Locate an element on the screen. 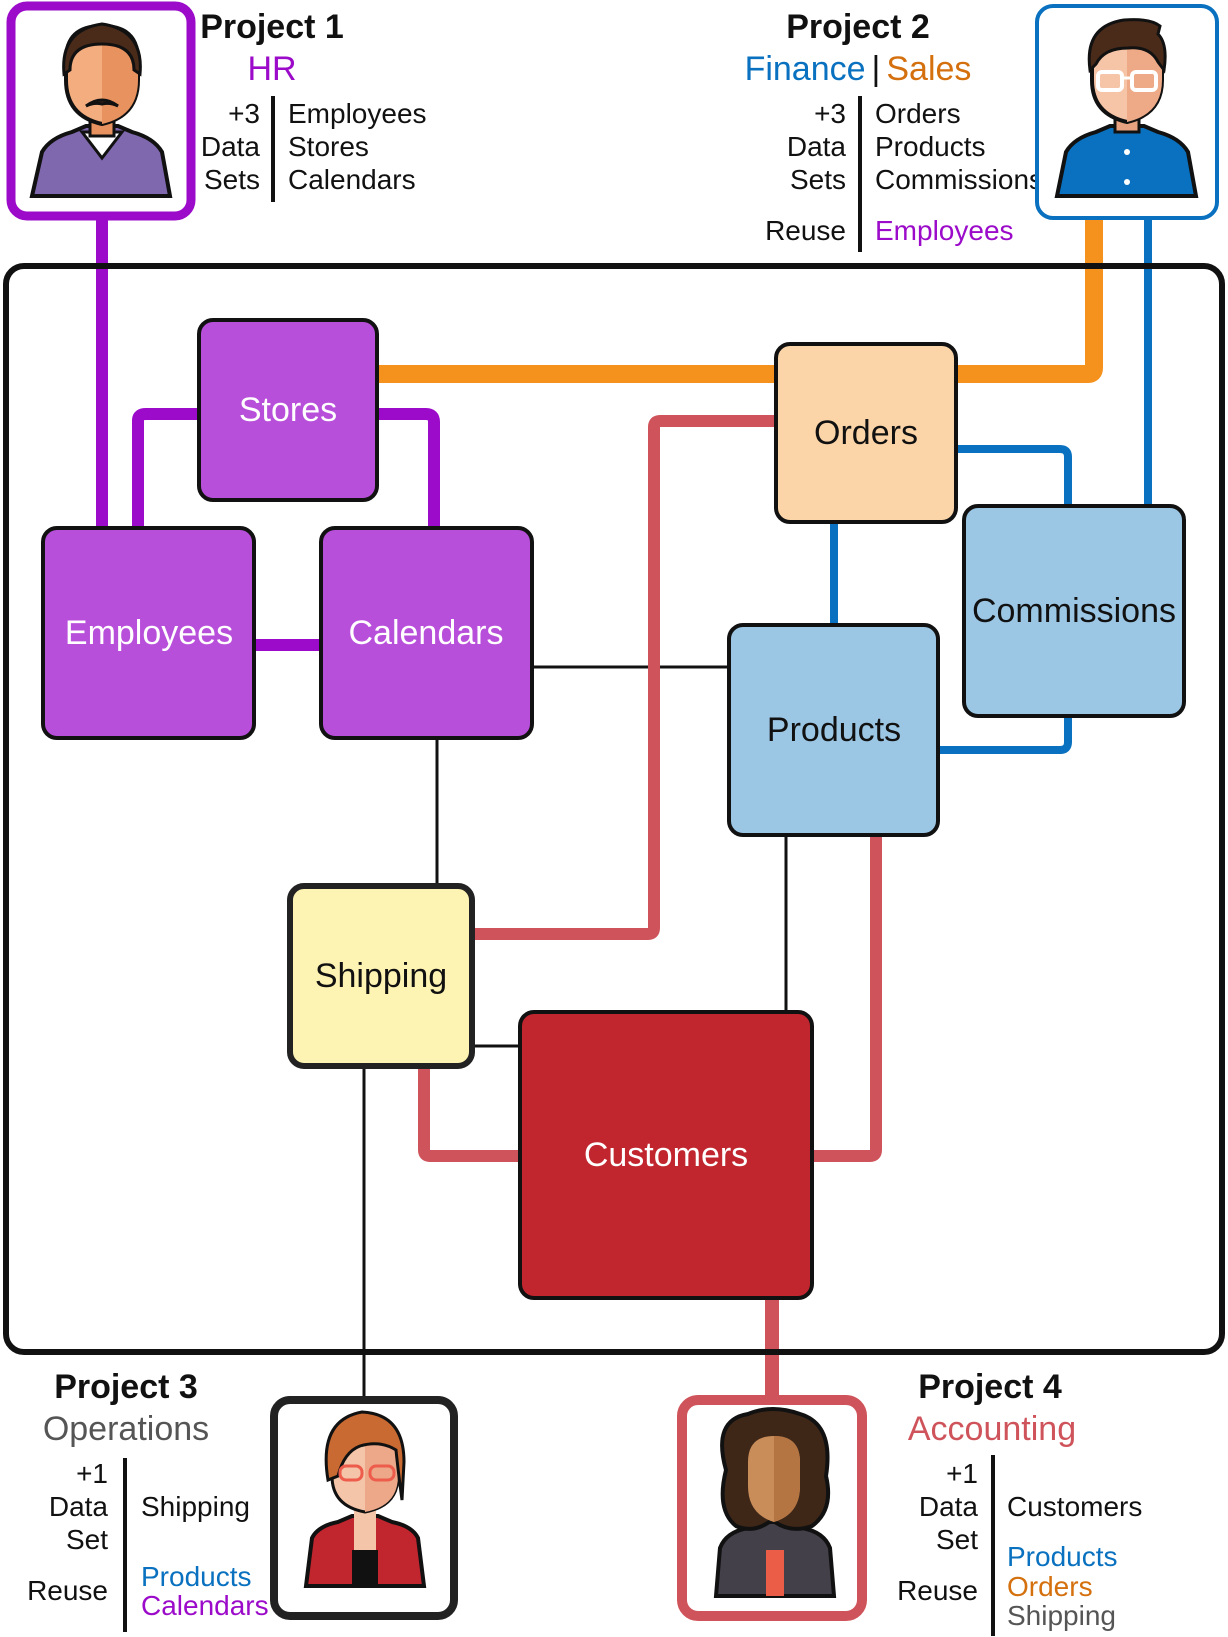 The image size is (1228, 1637). node-employees: Employees is located at coordinates (148, 633).